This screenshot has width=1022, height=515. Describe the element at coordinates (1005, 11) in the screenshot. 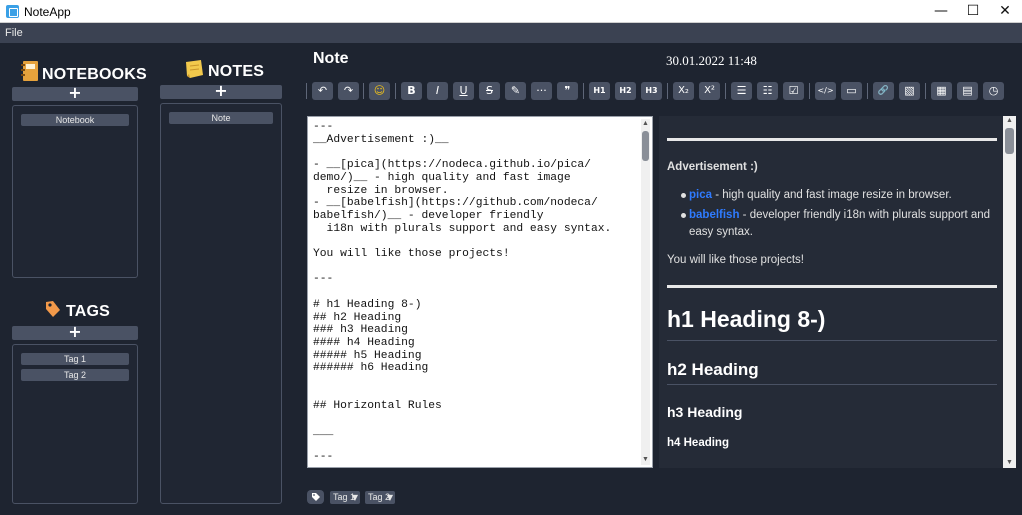

I see `close-button: ✕` at that location.